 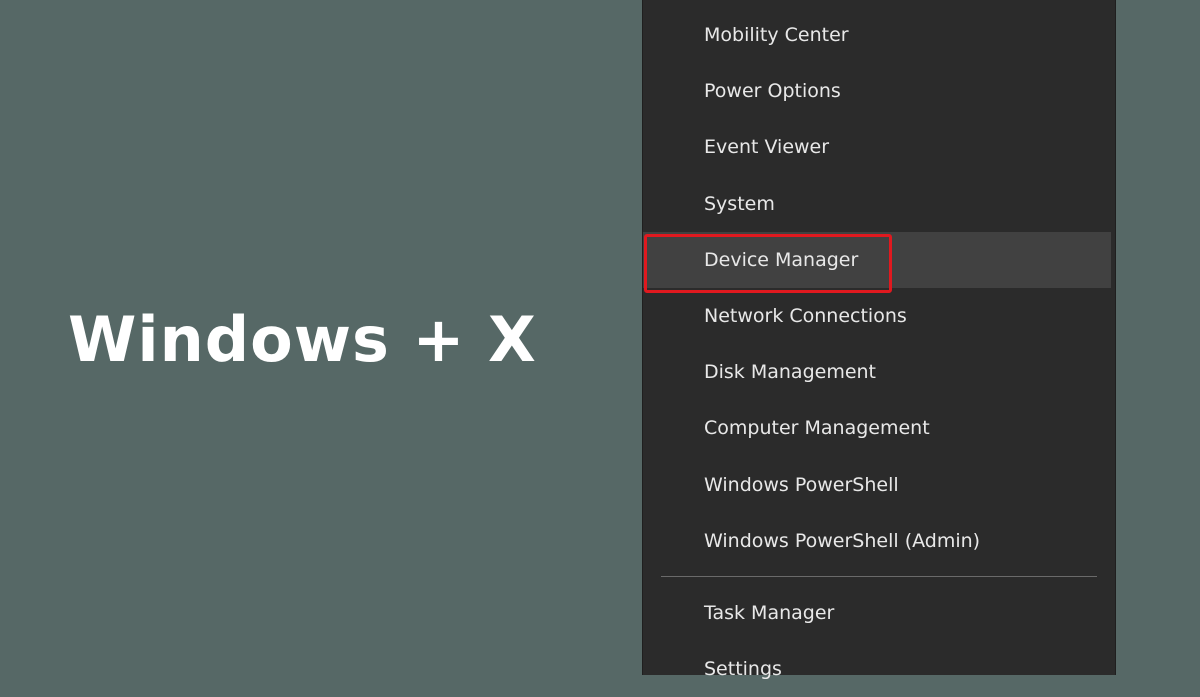 I want to click on menu-item-system: System, so click(x=877, y=204).